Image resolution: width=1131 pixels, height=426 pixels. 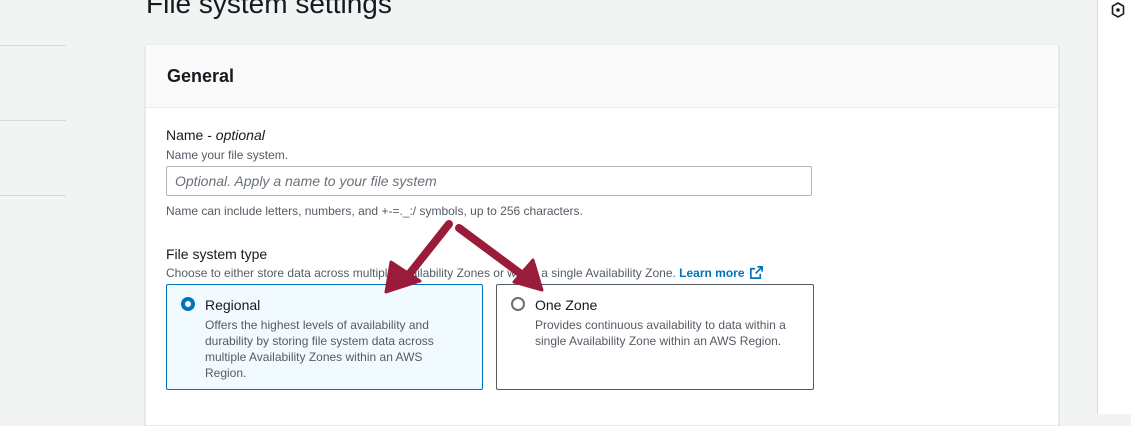 What do you see at coordinates (1118, 10) in the screenshot?
I see `info-panel-icon` at bounding box center [1118, 10].